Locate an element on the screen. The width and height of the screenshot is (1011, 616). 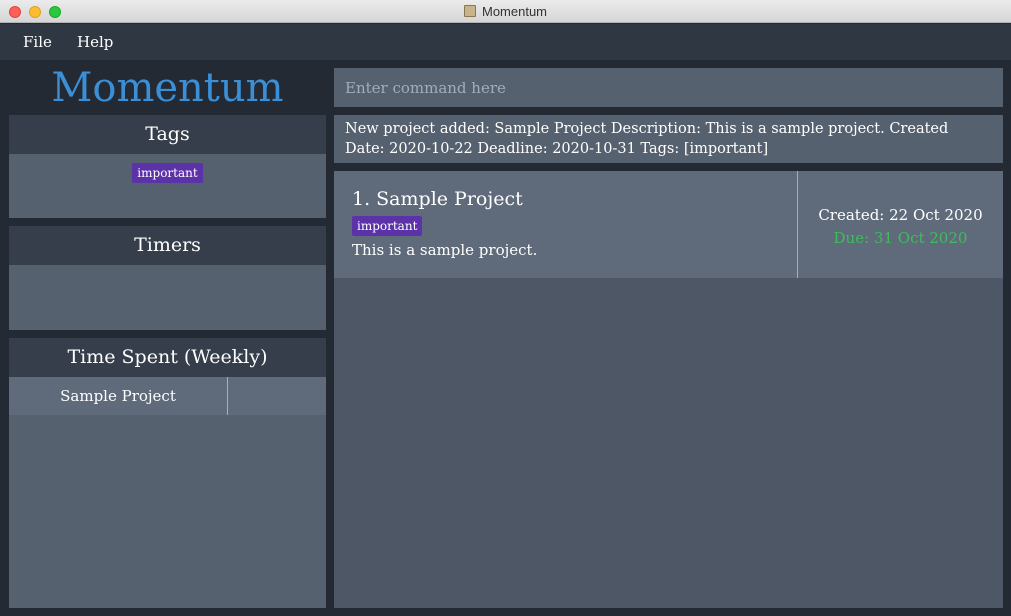
project-title: 1. Sample Project is located at coordinates (437, 199).